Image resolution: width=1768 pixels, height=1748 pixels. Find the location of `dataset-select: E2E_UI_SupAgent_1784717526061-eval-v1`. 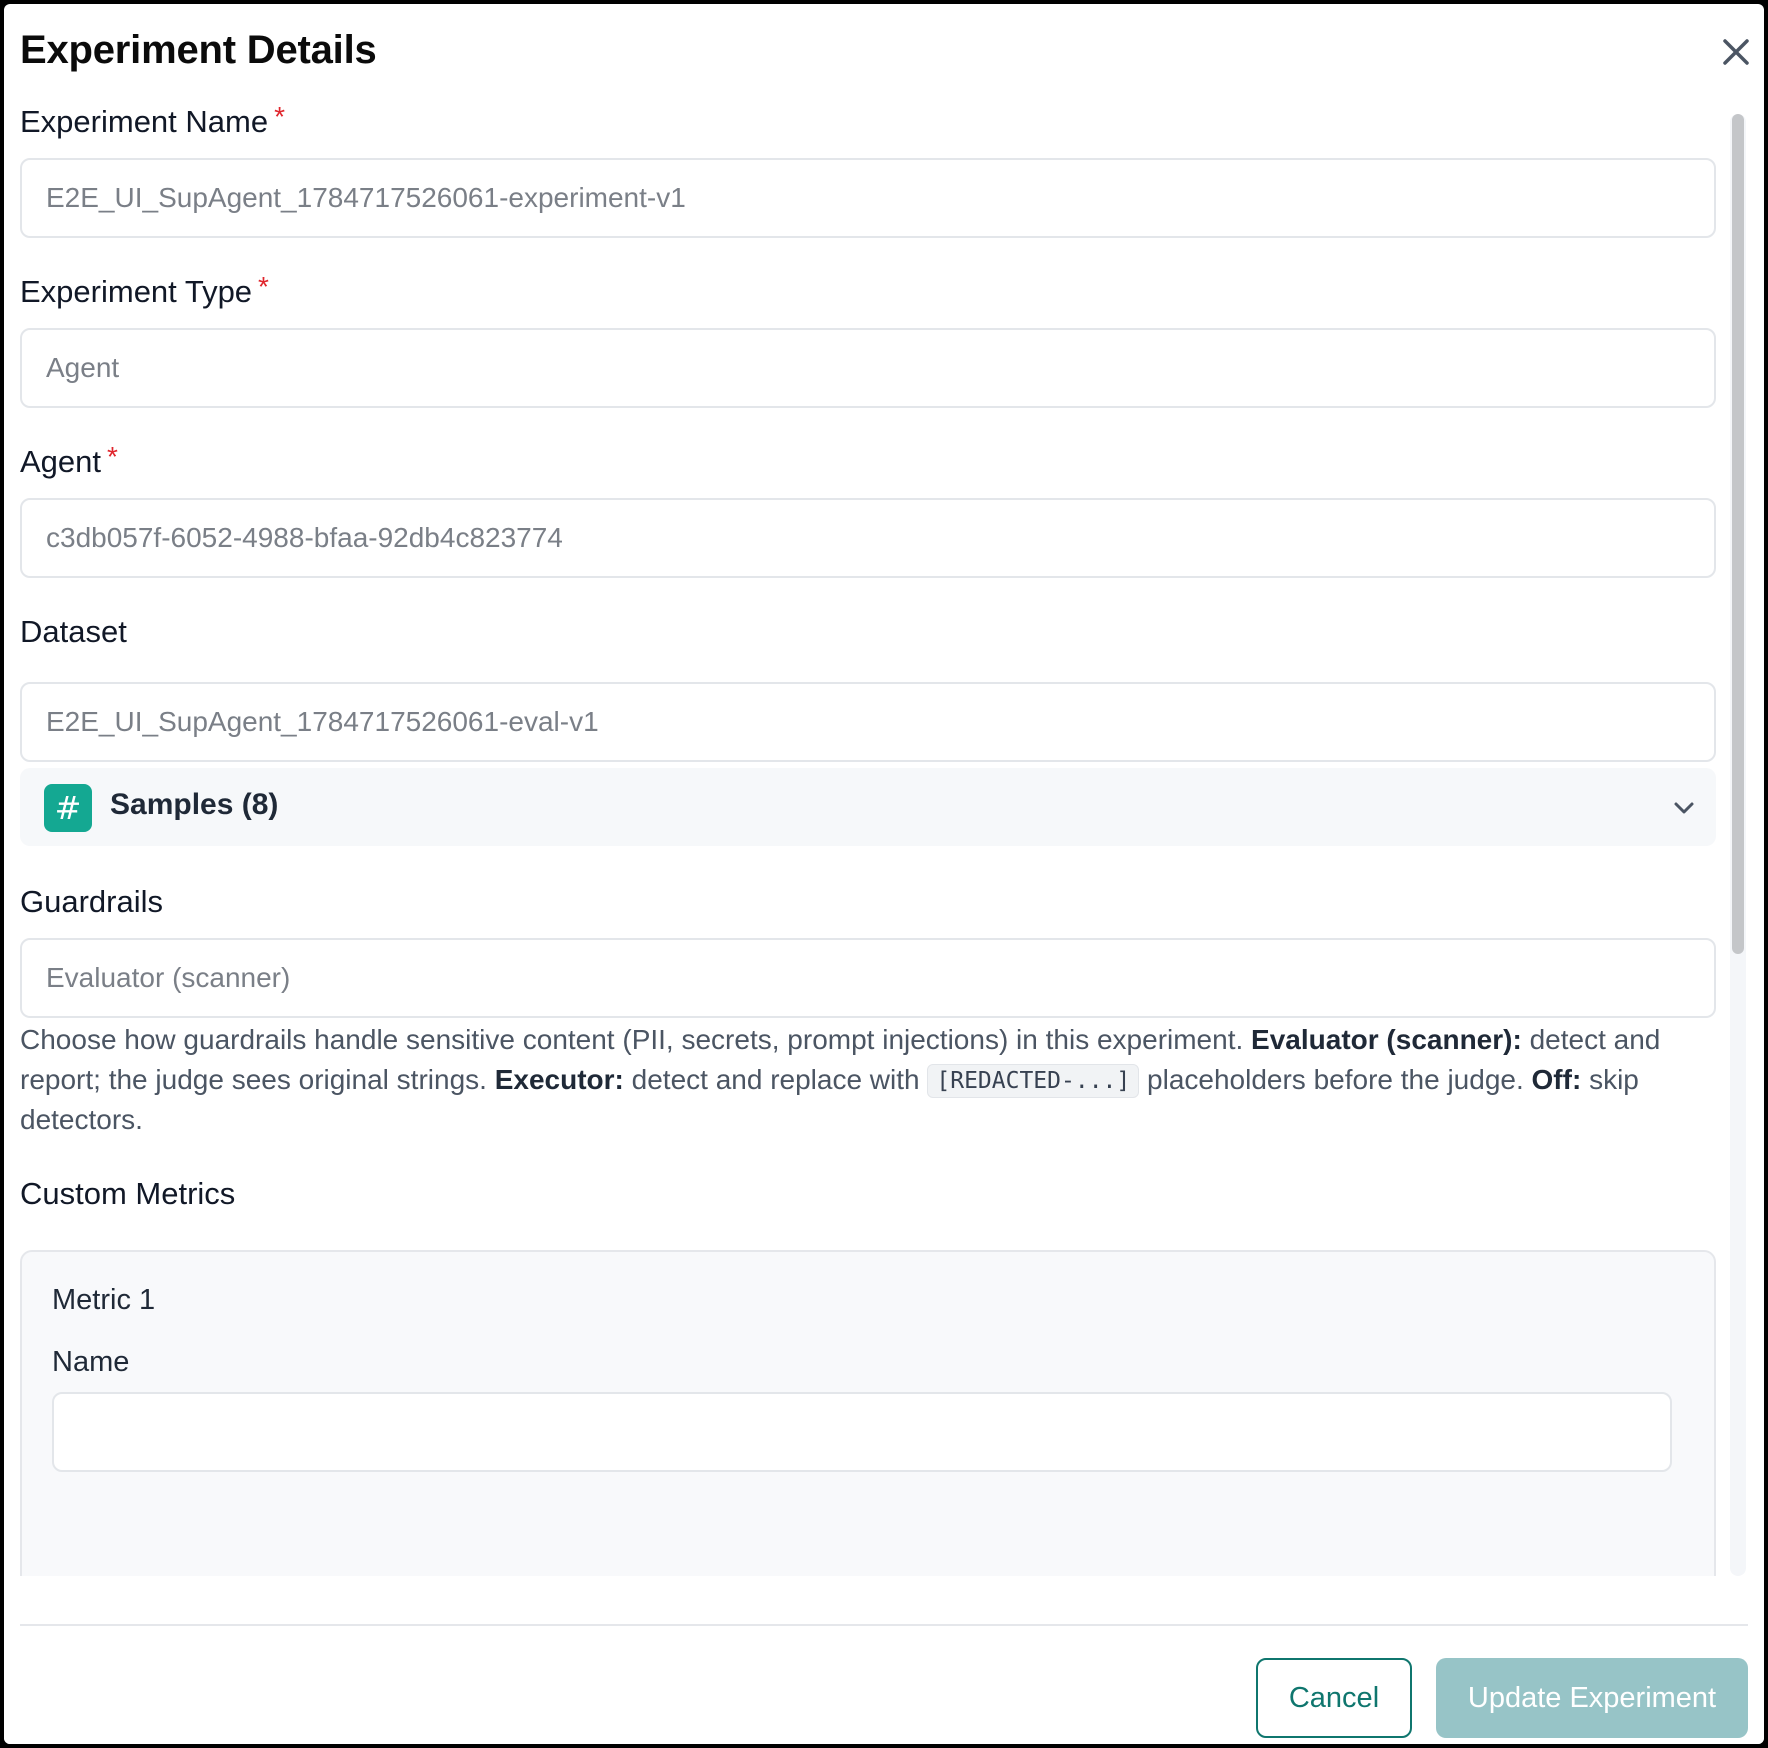

dataset-select: E2E_UI_SupAgent_1784717526061-eval-v1 is located at coordinates (868, 722).